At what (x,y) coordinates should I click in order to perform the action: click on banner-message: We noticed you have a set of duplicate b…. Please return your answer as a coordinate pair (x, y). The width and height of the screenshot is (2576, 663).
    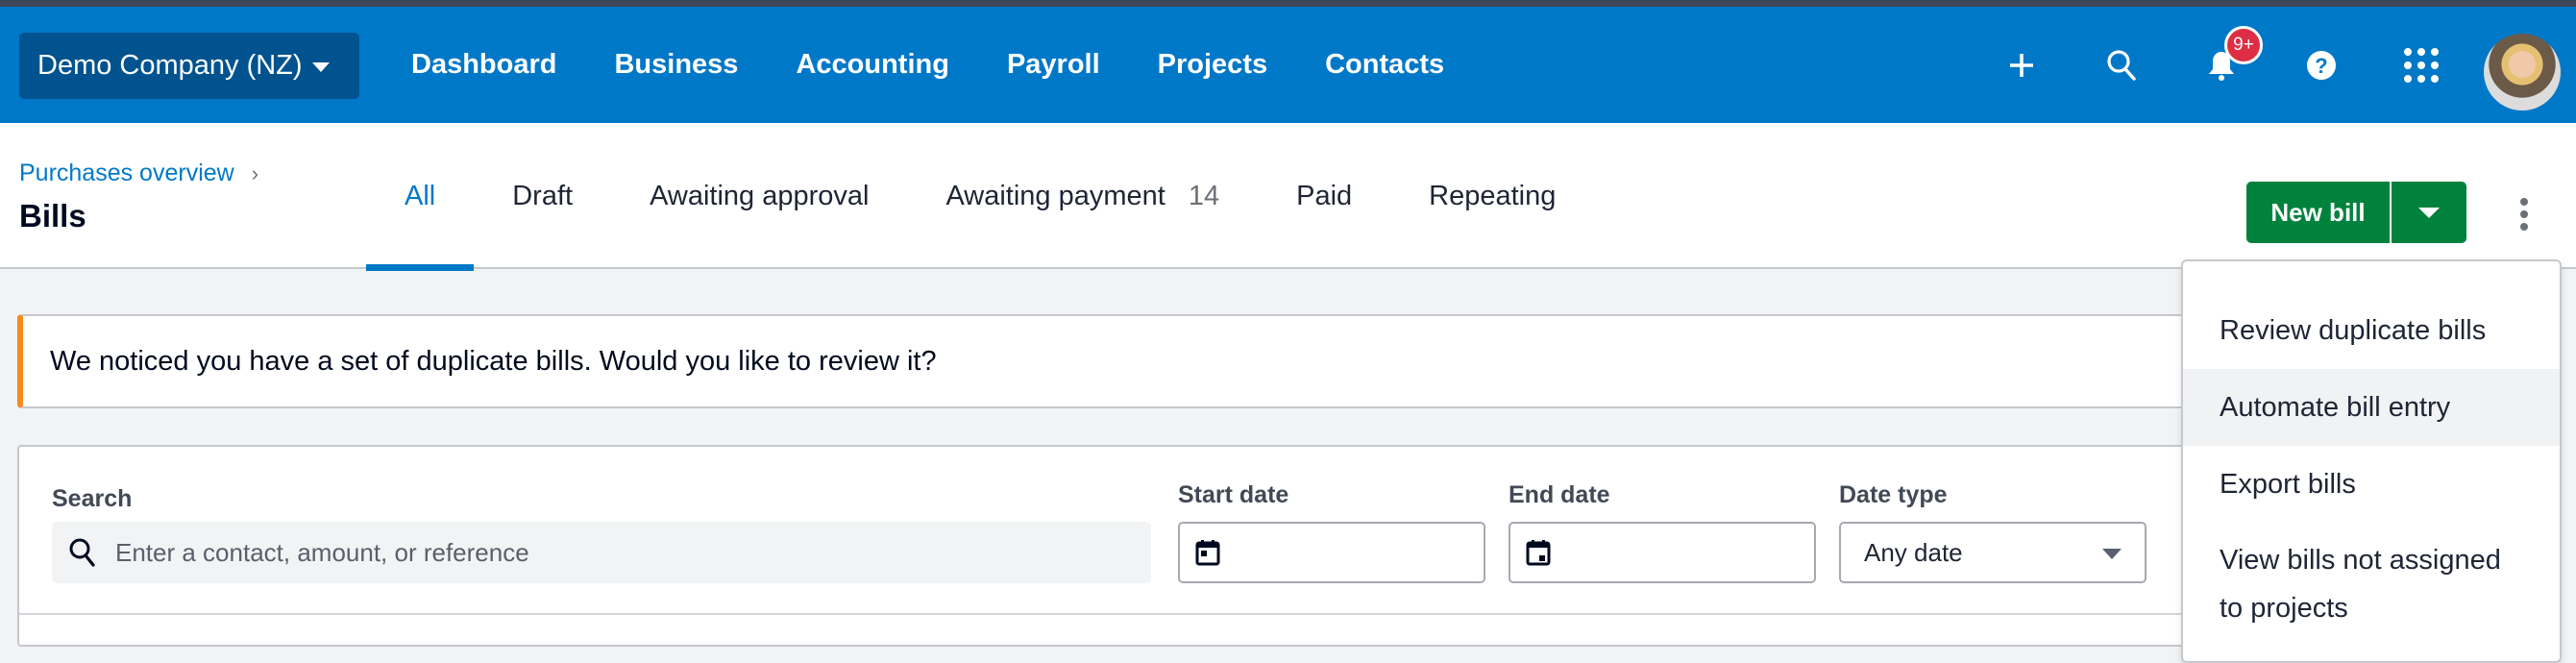
    Looking at the image, I should click on (493, 361).